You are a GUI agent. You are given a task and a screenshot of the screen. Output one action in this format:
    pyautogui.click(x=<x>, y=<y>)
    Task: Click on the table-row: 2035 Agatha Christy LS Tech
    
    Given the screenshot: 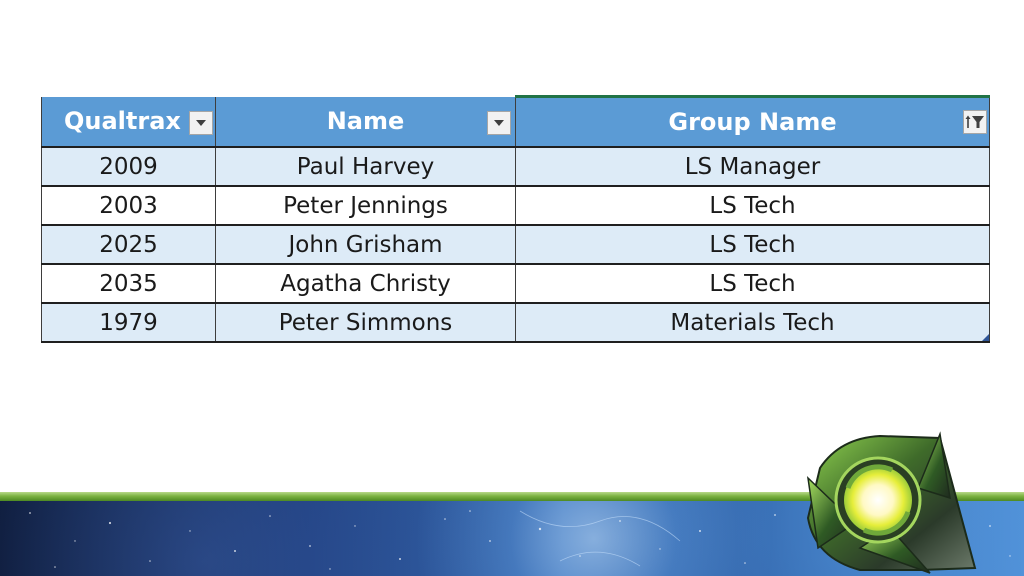 What is the action you would take?
    pyautogui.click(x=515, y=283)
    